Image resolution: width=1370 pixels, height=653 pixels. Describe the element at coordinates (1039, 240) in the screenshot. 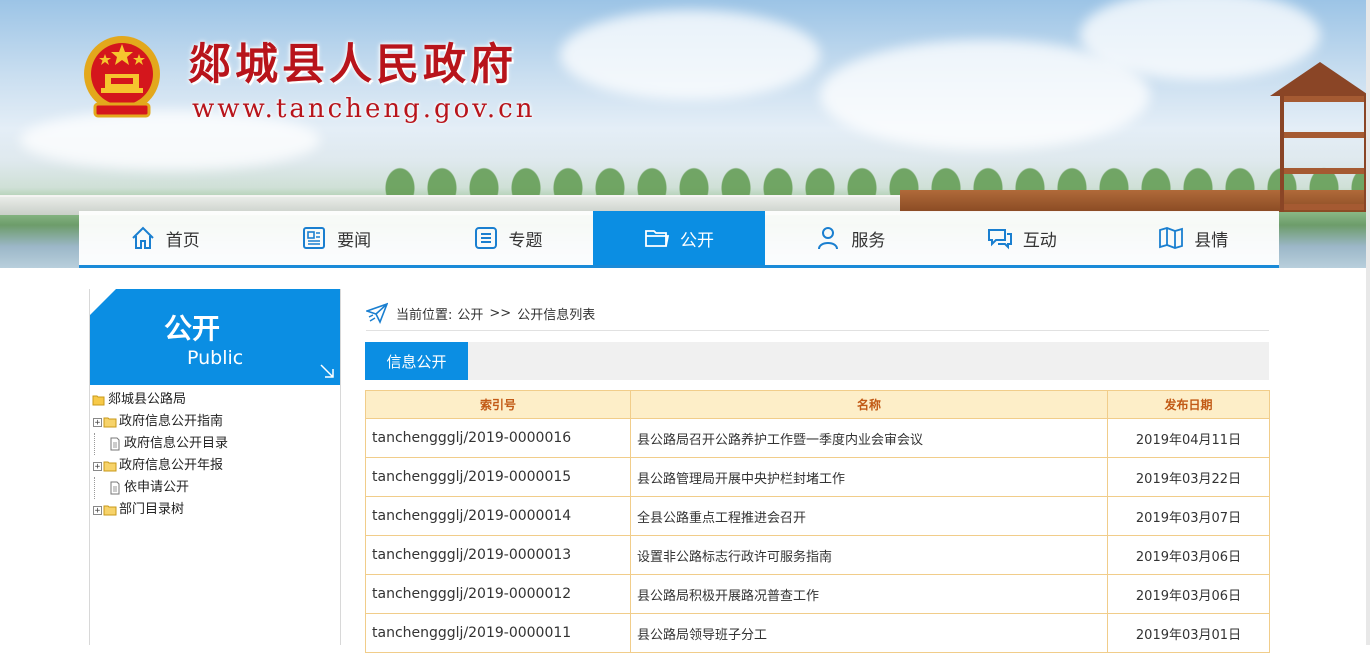

I see `nav-item-label: 互动` at that location.